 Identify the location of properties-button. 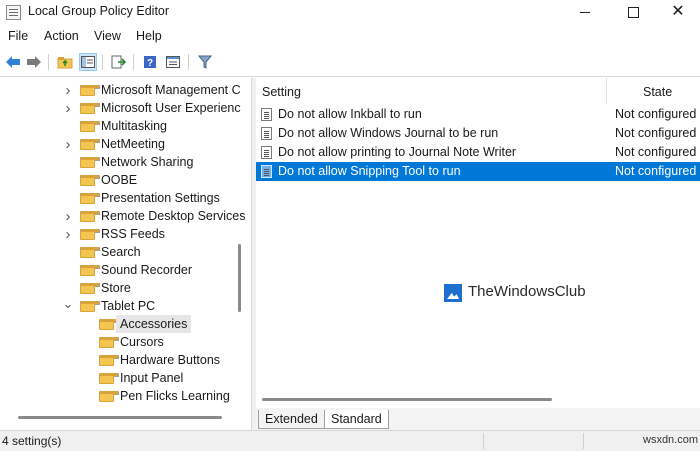
(173, 62).